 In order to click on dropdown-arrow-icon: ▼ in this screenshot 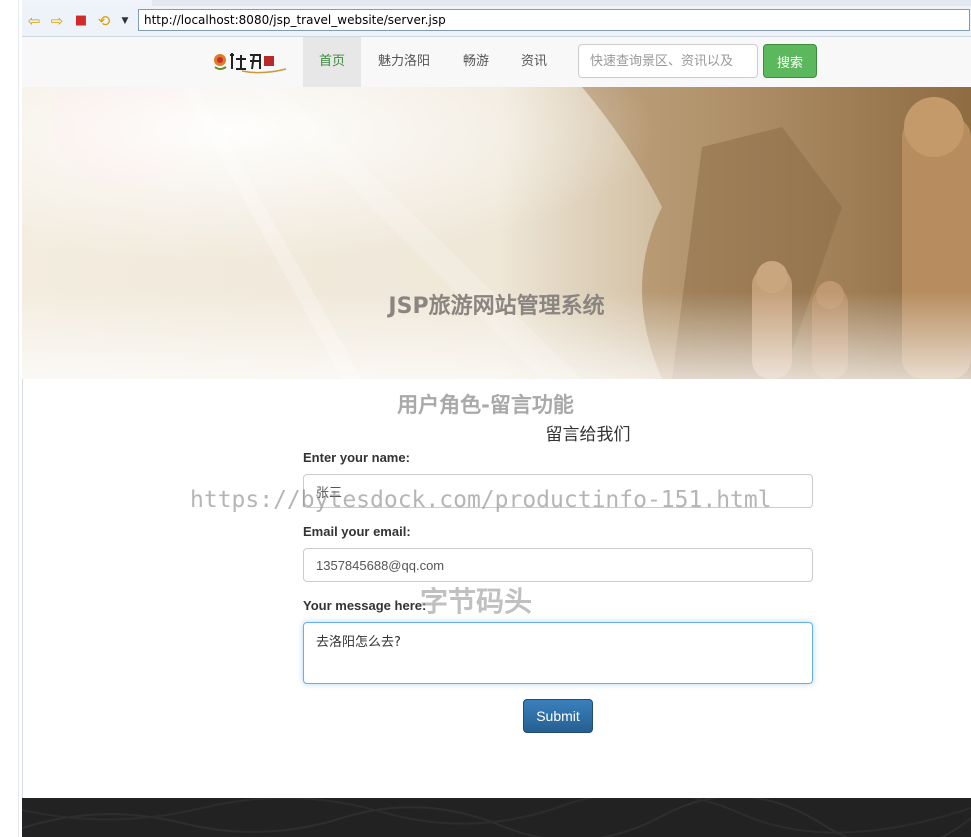, I will do `click(125, 21)`.